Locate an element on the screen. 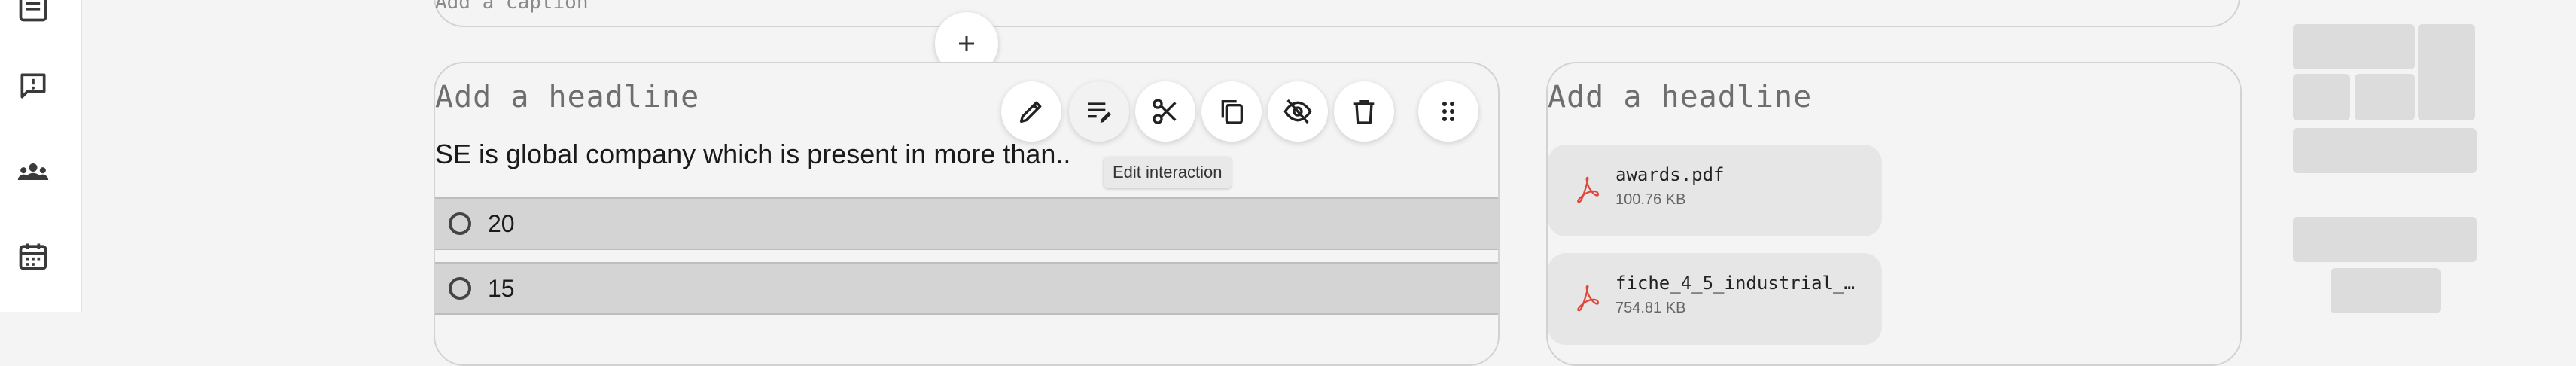 The image size is (2576, 366). file-attachment: fiche_4_5_industrial_h… 754.81 KB is located at coordinates (1715, 299).